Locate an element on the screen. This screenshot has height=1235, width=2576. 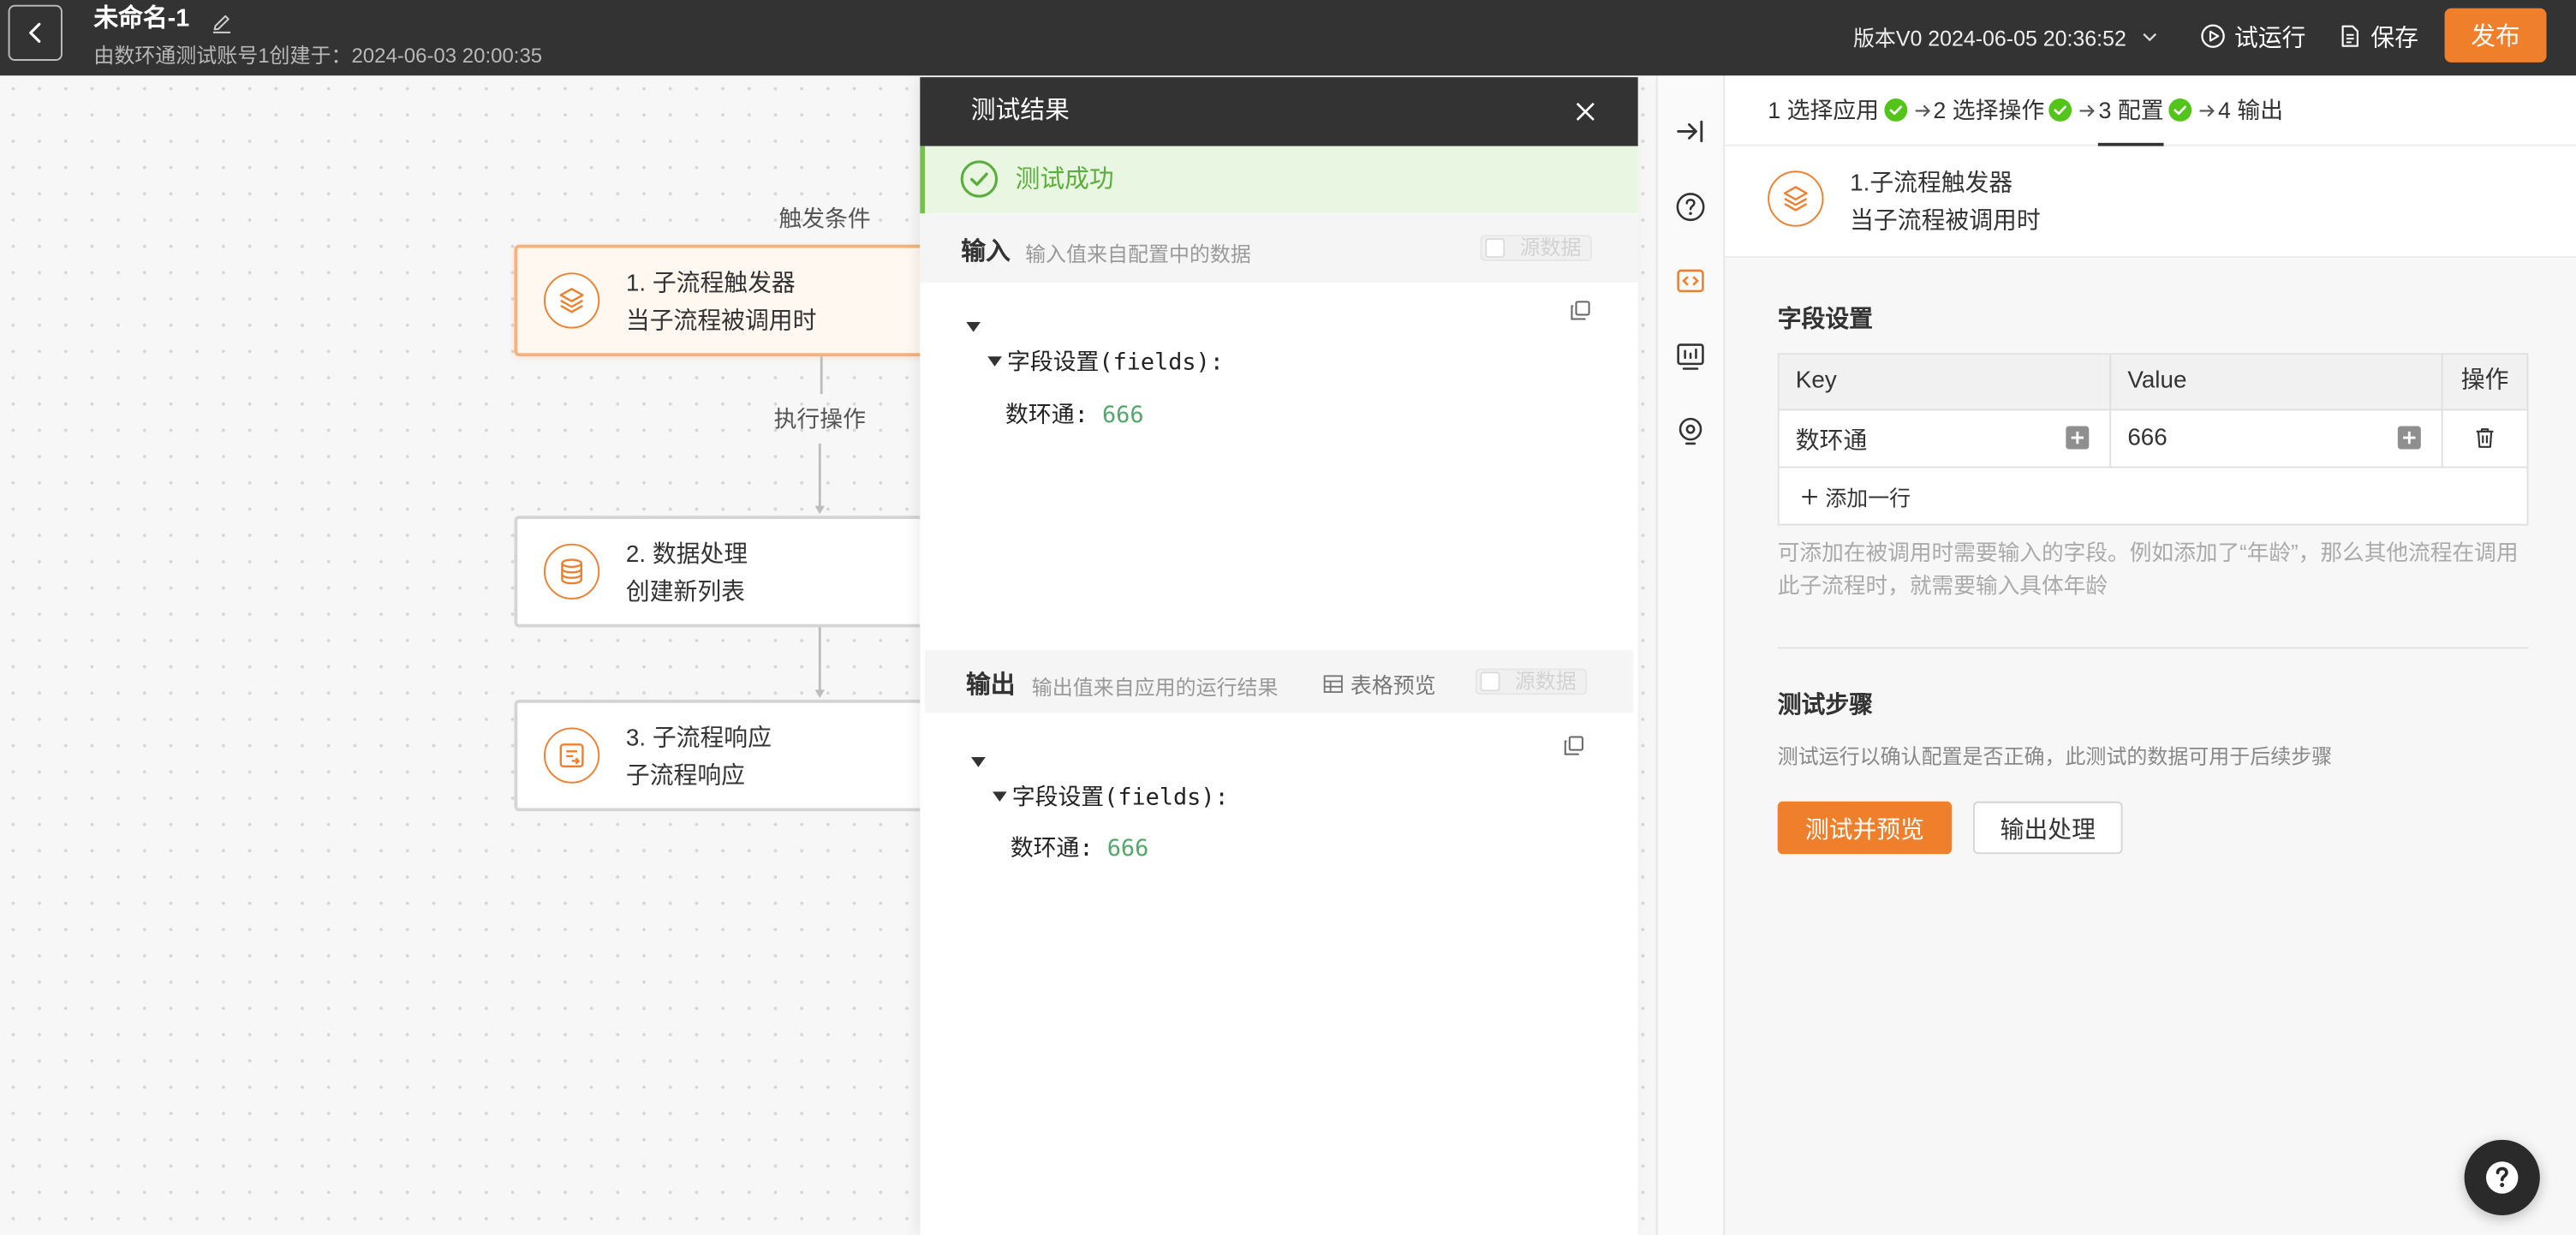
save-button: 保存 is located at coordinates (2378, 36).